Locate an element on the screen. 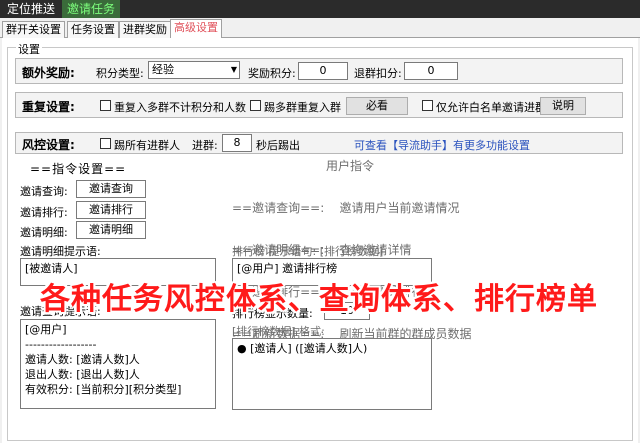  reward-points-label: 奖励积分: is located at coordinates (272, 73).